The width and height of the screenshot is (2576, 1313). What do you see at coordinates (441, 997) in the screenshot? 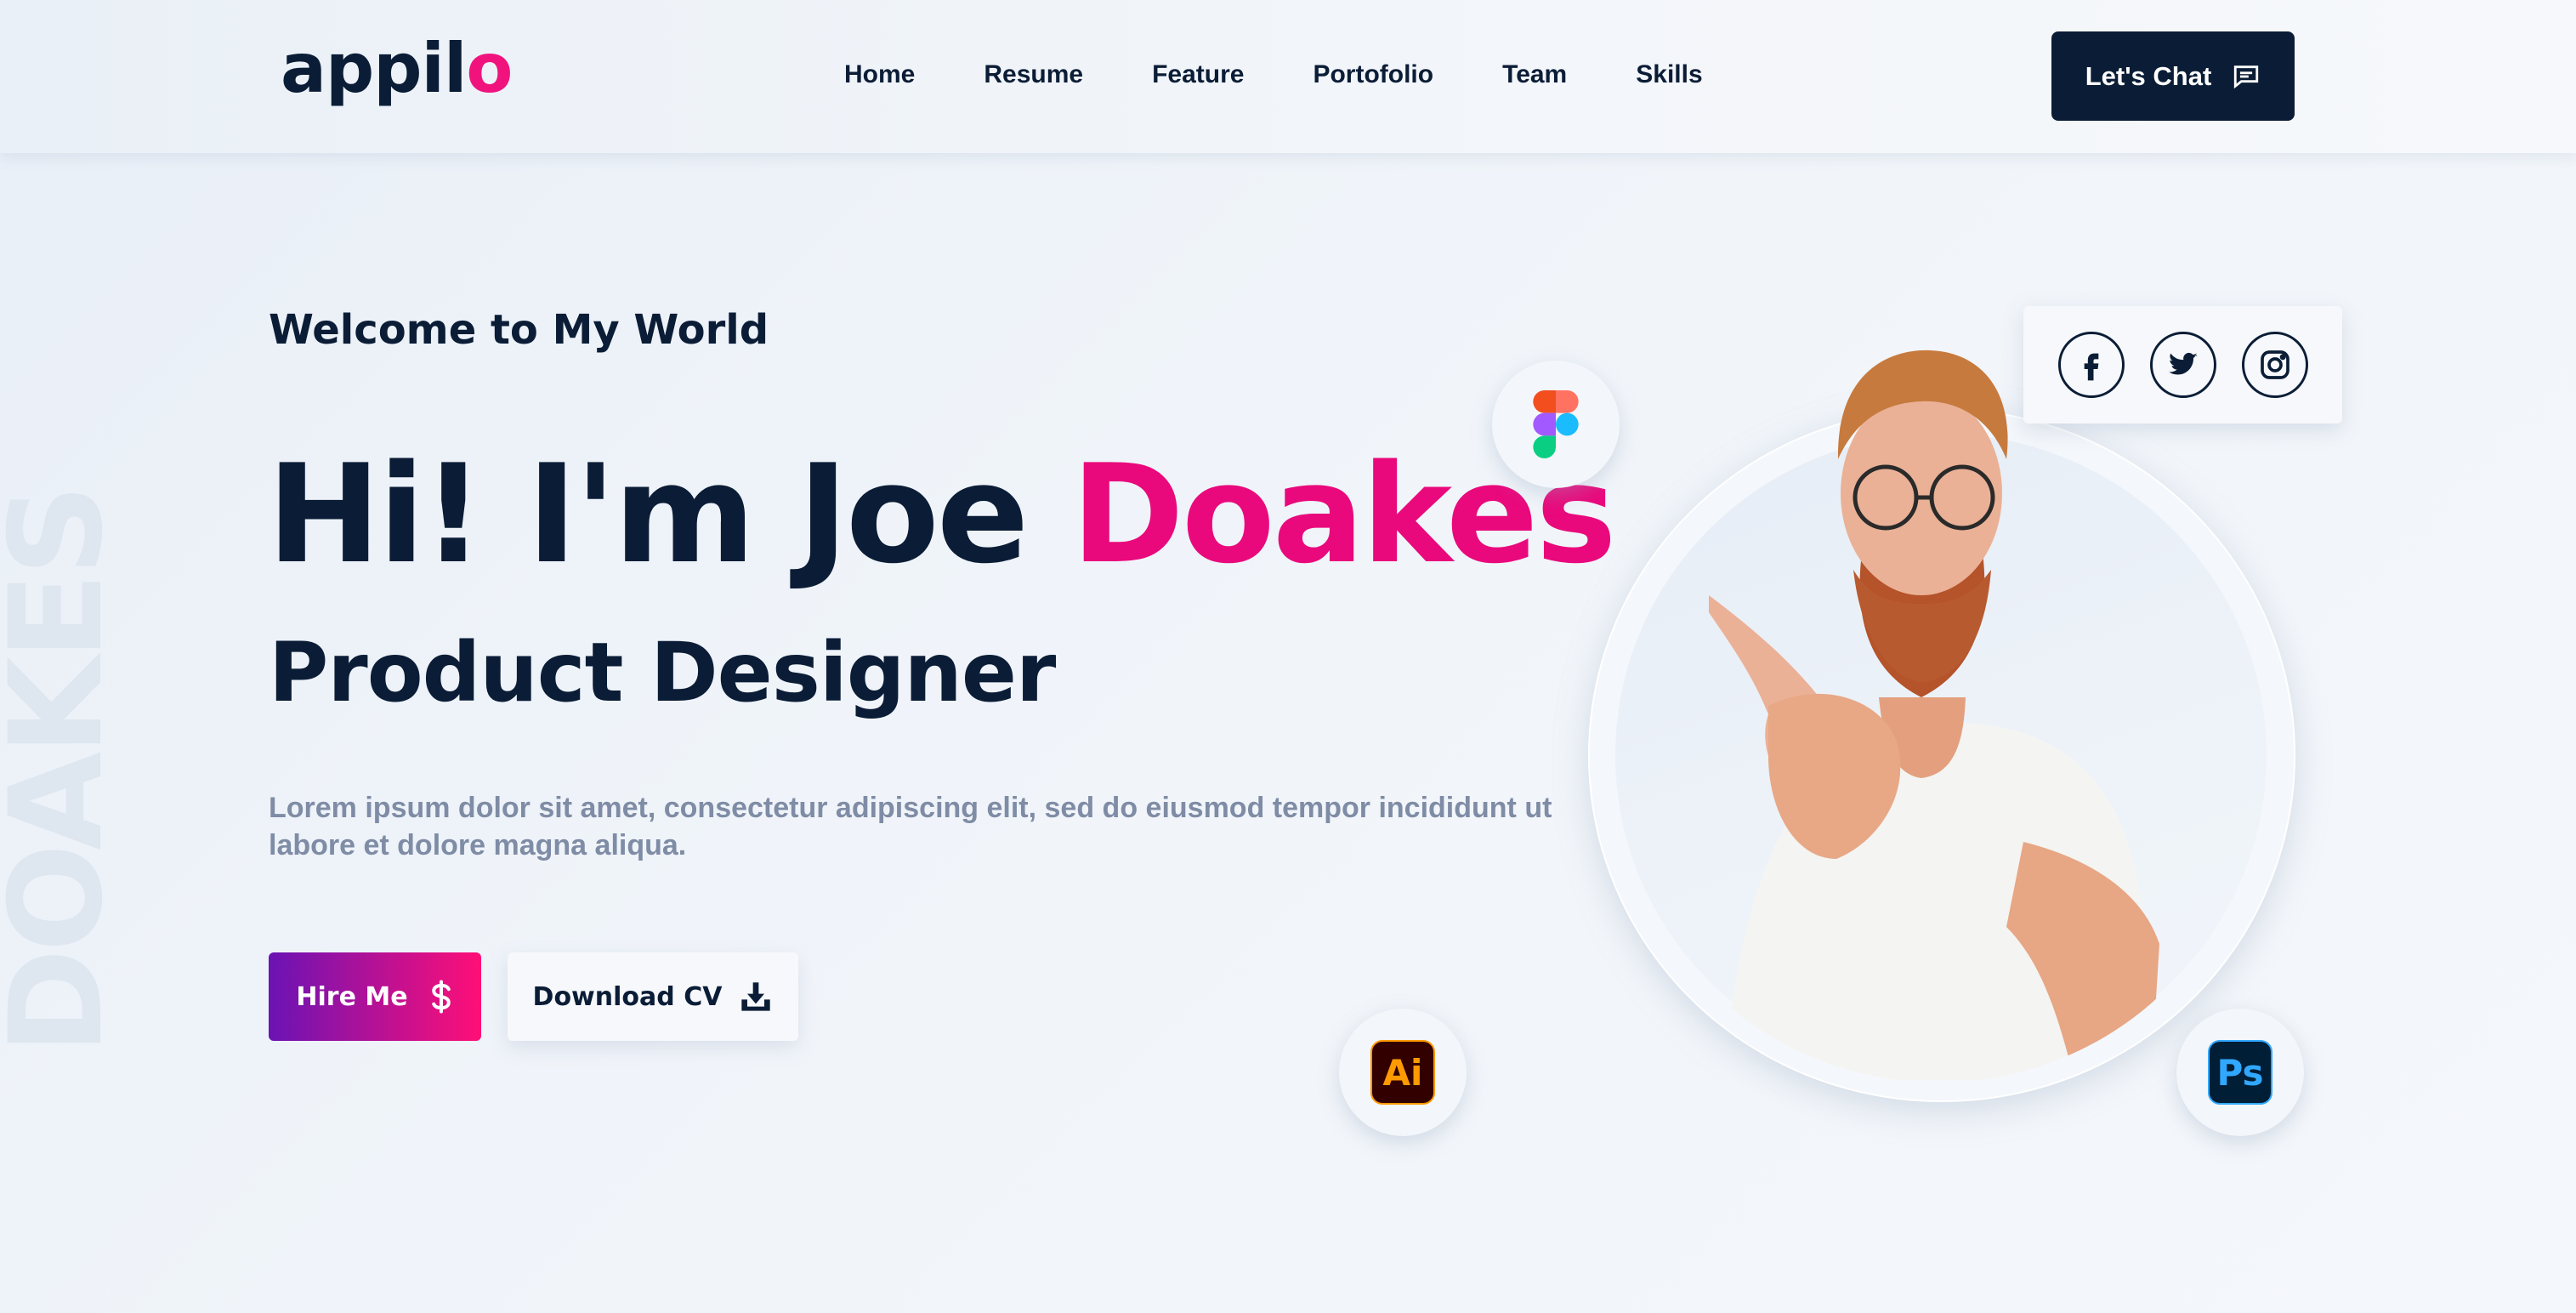
I see `dollar-icon` at bounding box center [441, 997].